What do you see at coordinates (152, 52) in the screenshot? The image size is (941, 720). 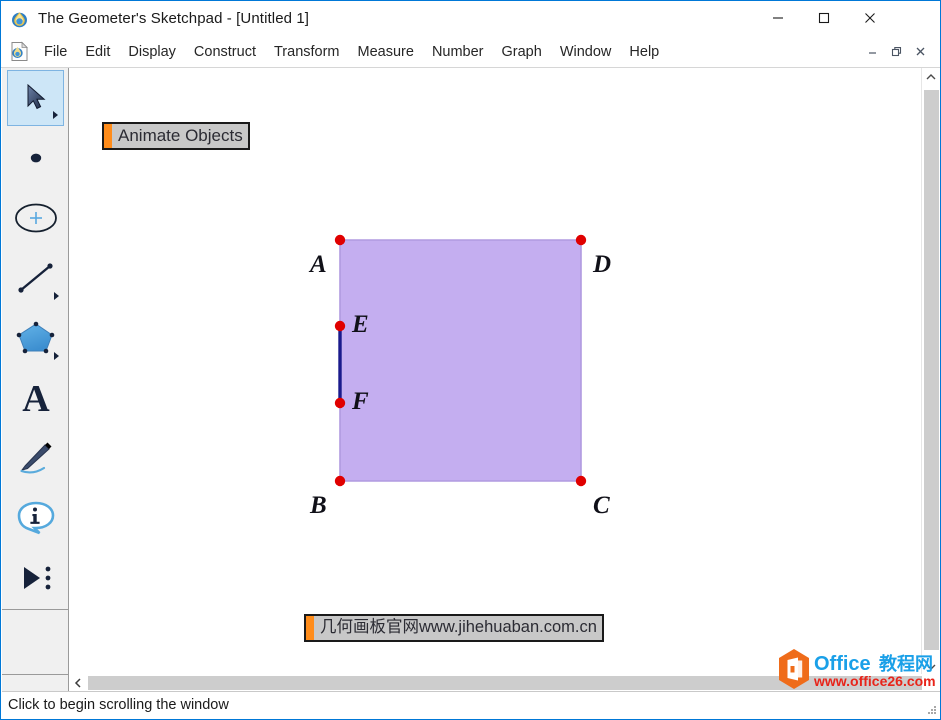 I see `menu-item-display: Display` at bounding box center [152, 52].